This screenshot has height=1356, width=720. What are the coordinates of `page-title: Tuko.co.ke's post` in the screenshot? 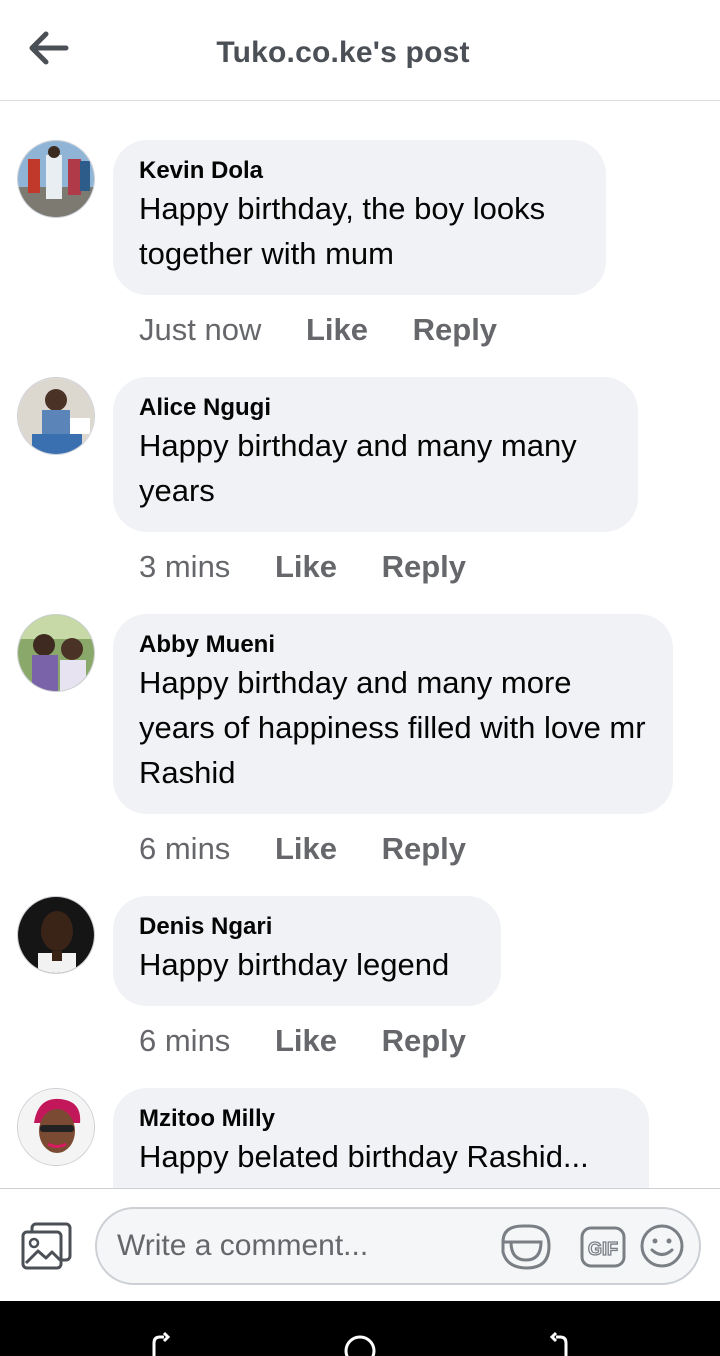 It's located at (343, 52).